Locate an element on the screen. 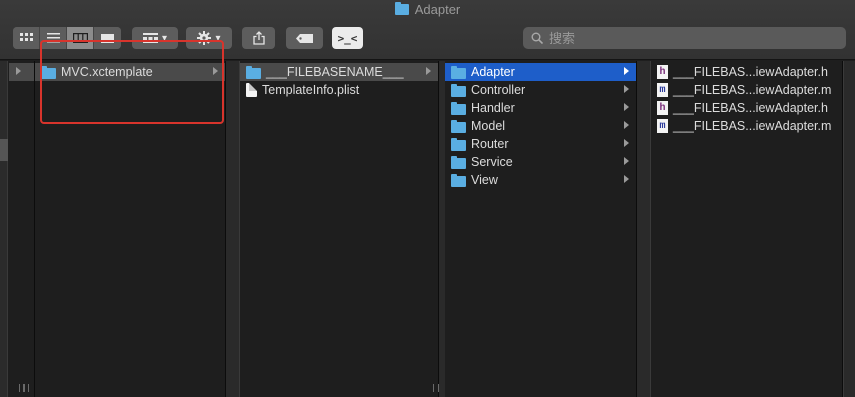 The height and width of the screenshot is (397, 855). terminal-icon: >_< is located at coordinates (347, 38).